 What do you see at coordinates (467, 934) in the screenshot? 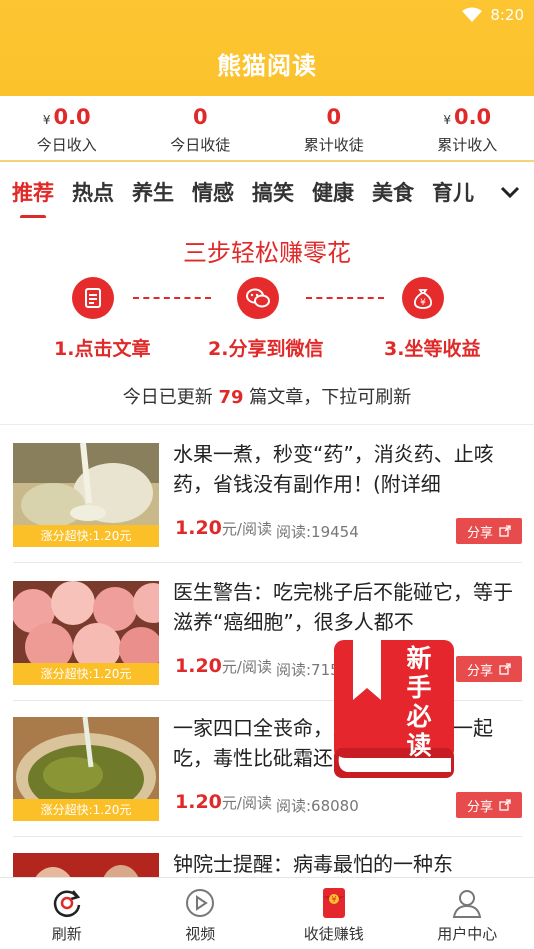
I see `nav-label: 用户中心` at bounding box center [467, 934].